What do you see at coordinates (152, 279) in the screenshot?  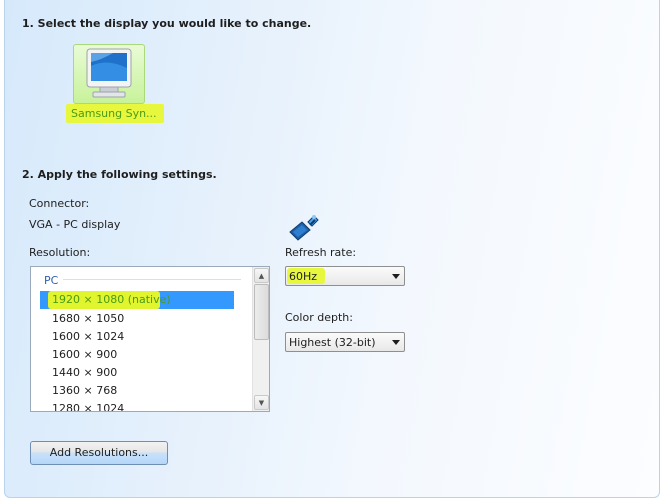 I see `group-divider` at bounding box center [152, 279].